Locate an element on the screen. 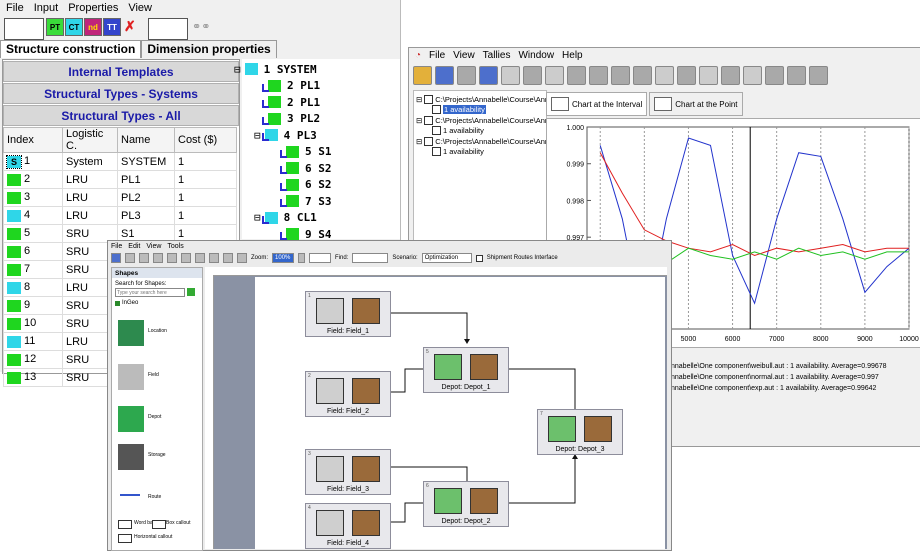 This screenshot has height=551, width=920. diagram-node: 4 Field: Field_4 is located at coordinates (348, 526).